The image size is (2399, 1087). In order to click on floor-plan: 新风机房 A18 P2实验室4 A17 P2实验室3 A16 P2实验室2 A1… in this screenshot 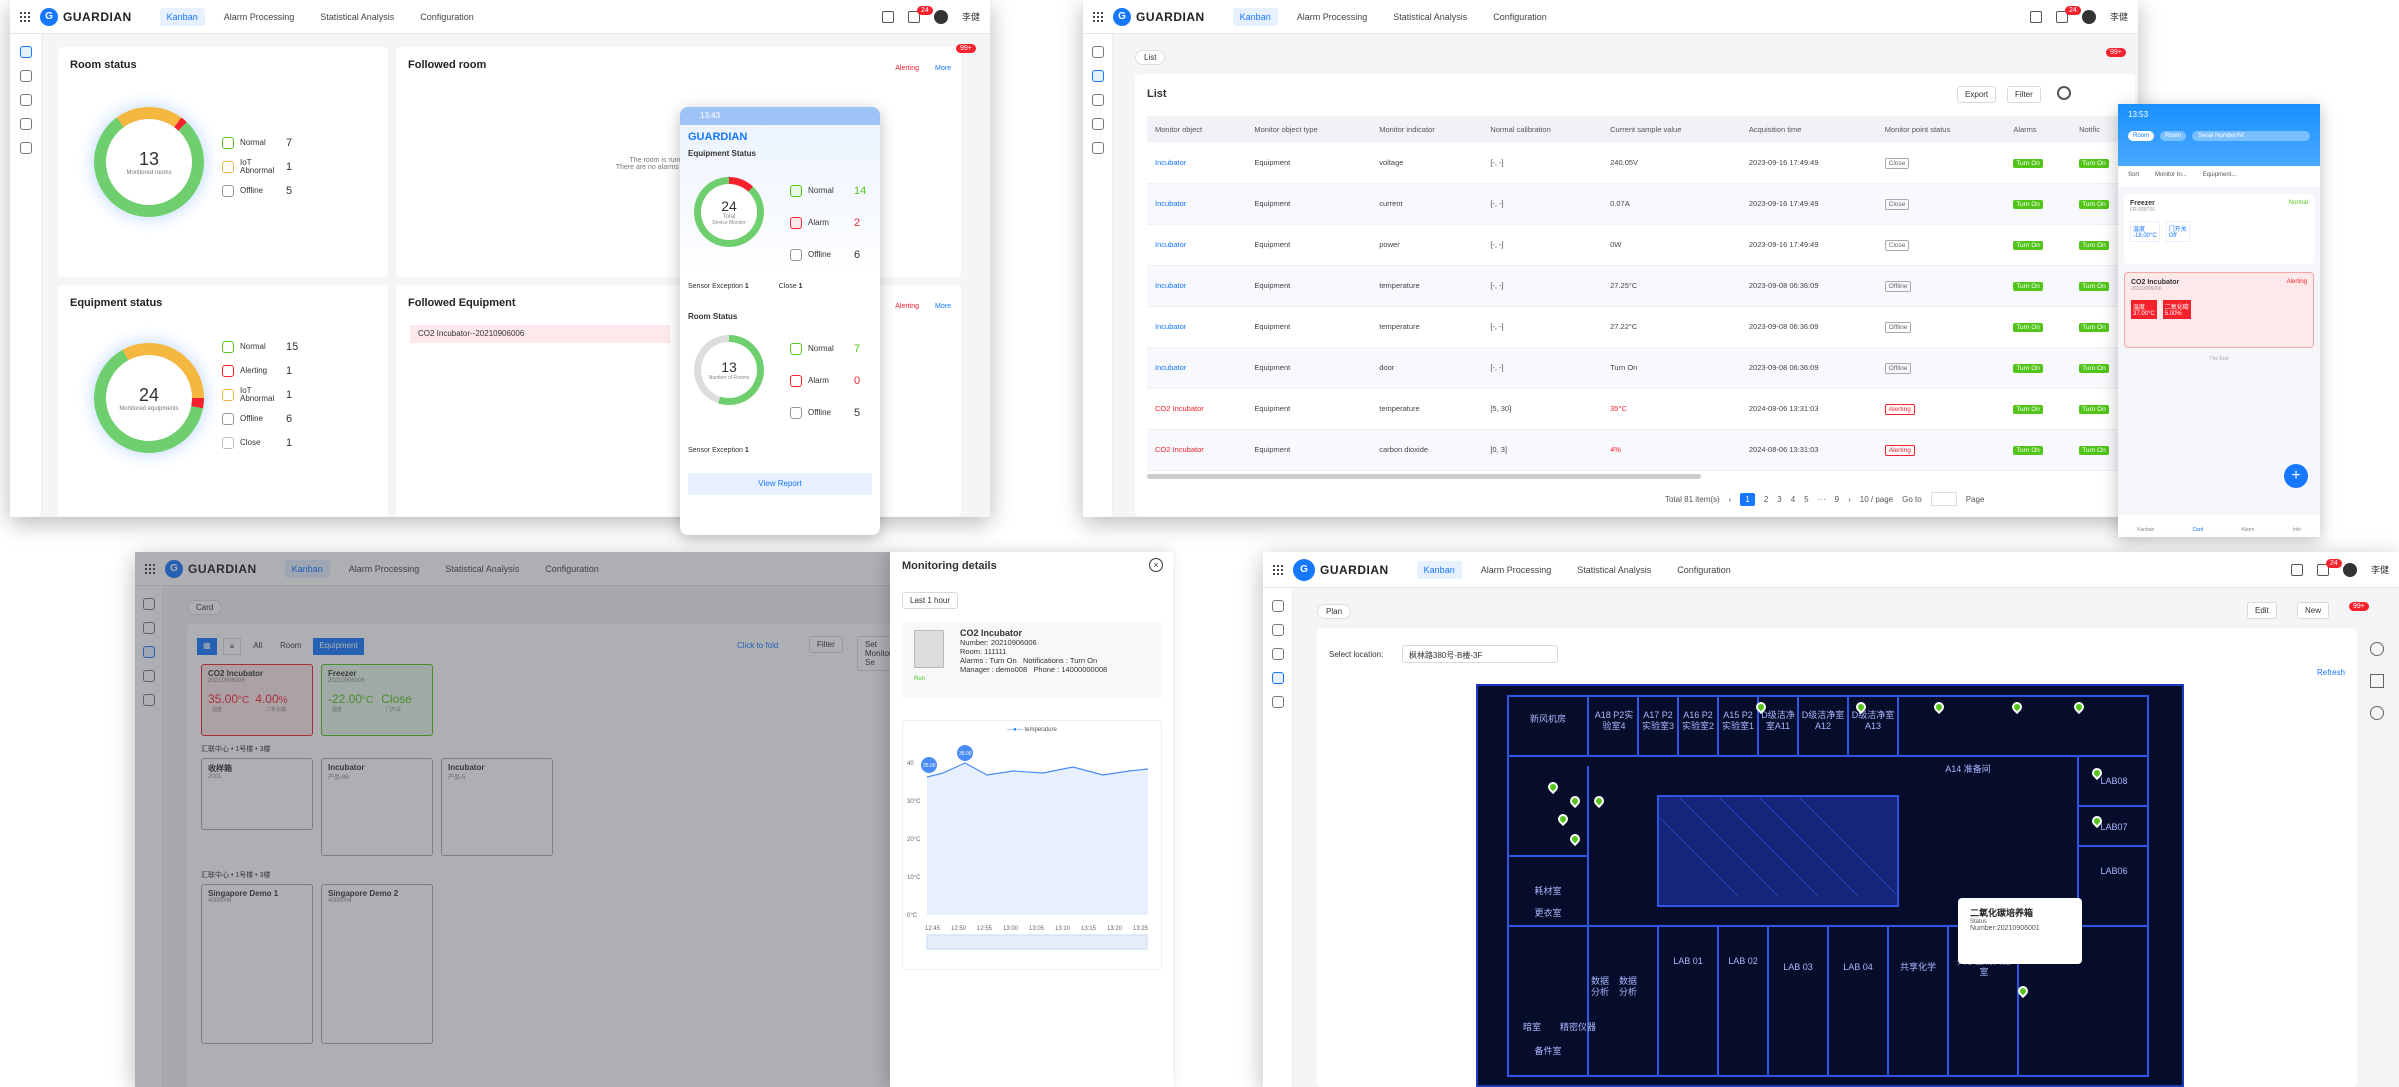, I will do `click(1830, 885)`.